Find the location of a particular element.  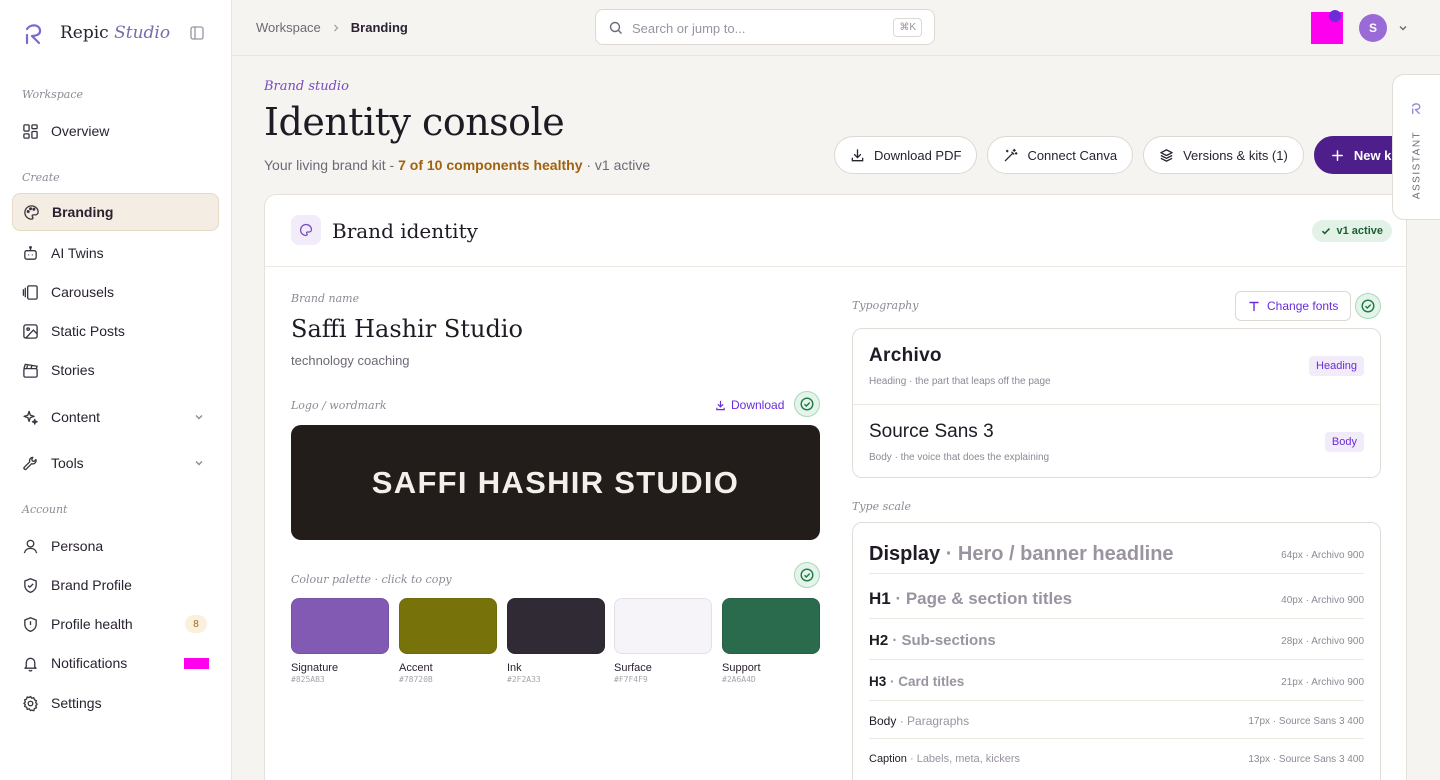

swatch-hex: #2F2A33 is located at coordinates (524, 679).